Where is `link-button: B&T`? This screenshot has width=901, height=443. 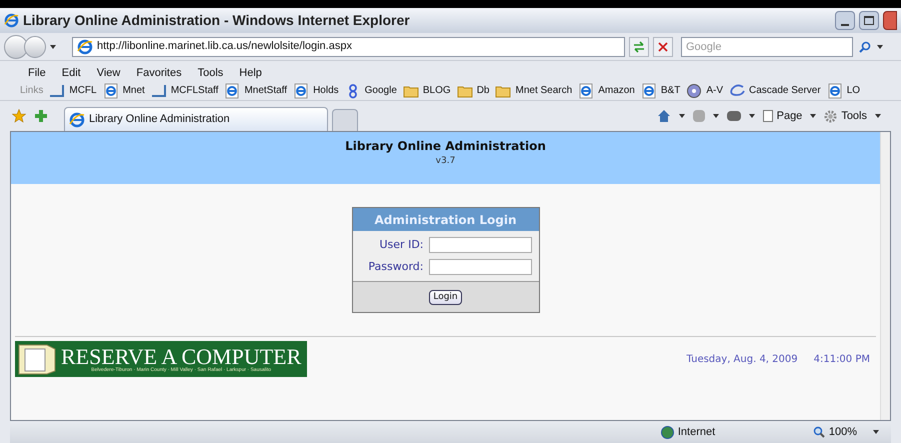
link-button: B&T is located at coordinates (660, 90).